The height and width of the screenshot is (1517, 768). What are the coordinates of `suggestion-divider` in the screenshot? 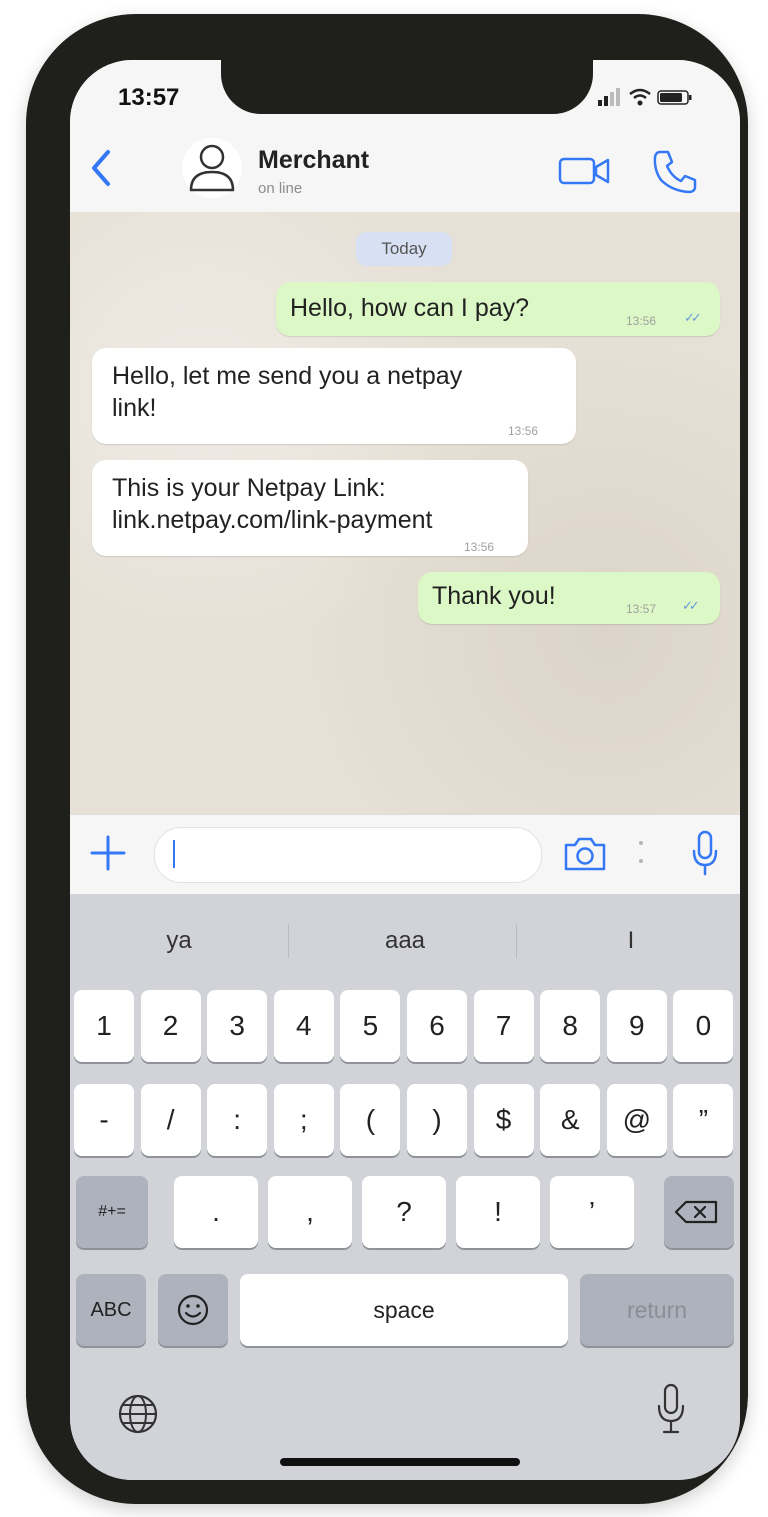 It's located at (516, 941).